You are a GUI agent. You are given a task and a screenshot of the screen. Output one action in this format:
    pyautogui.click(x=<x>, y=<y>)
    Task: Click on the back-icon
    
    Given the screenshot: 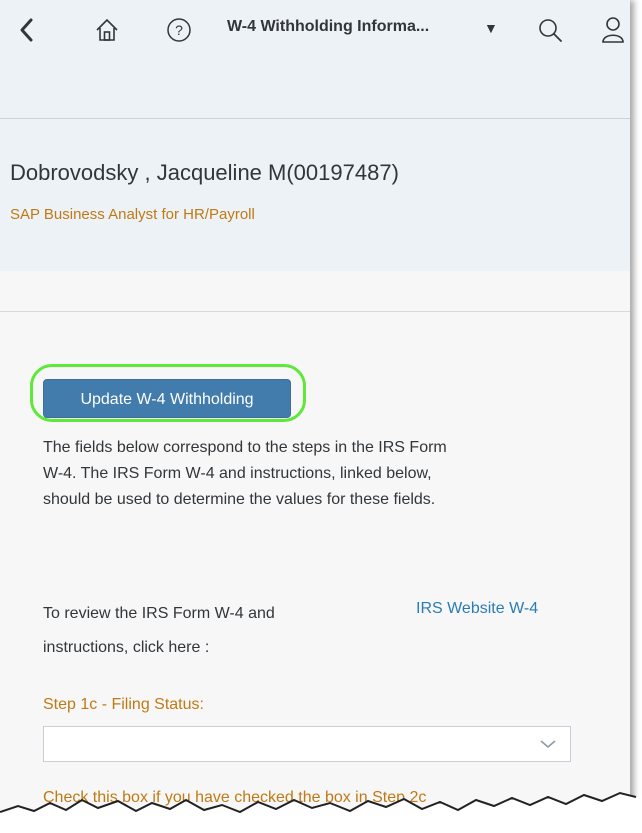 What is the action you would take?
    pyautogui.click(x=27, y=30)
    